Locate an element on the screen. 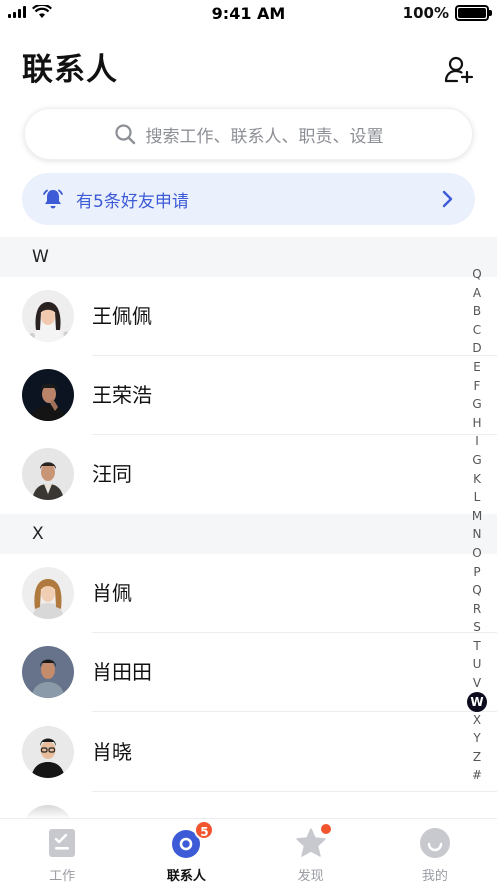 The width and height of the screenshot is (497, 883). alphabet-index-item: F is located at coordinates (477, 386).